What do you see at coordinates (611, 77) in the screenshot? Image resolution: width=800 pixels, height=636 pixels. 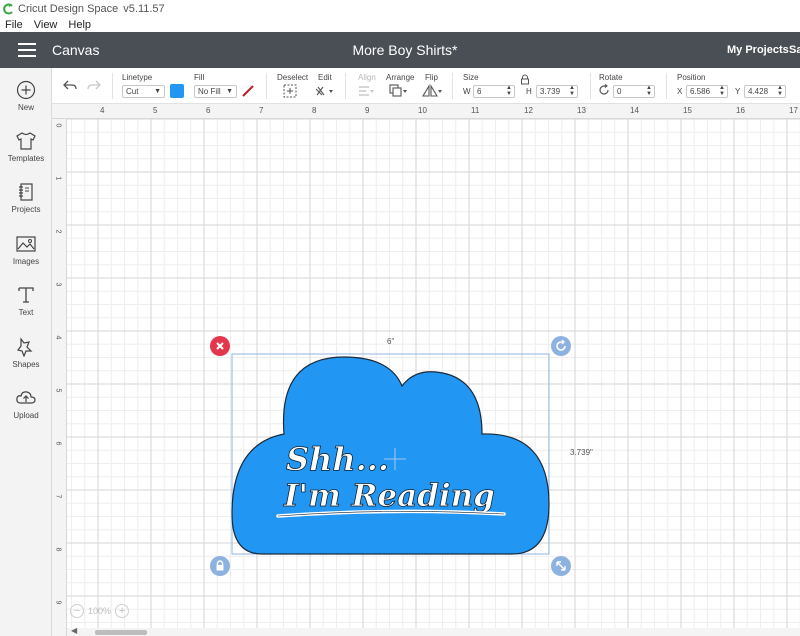 I see `rotate-label: Rotate` at bounding box center [611, 77].